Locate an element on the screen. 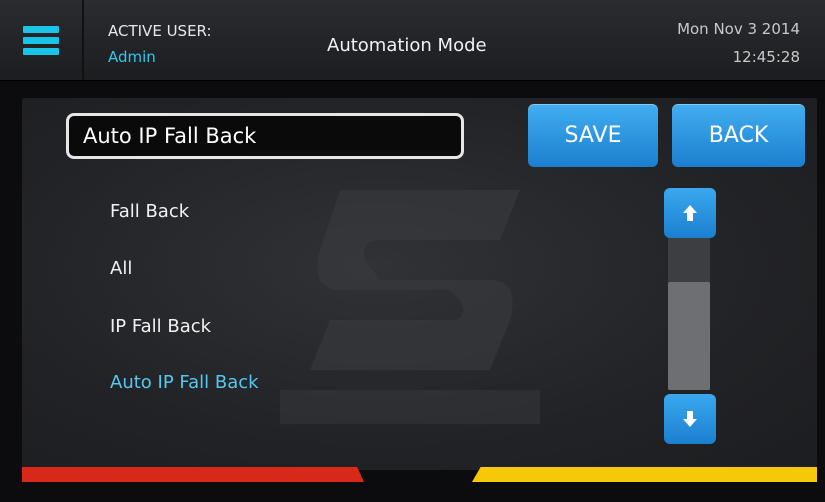 The height and width of the screenshot is (502, 825). status-bar-right is located at coordinates (644, 474).